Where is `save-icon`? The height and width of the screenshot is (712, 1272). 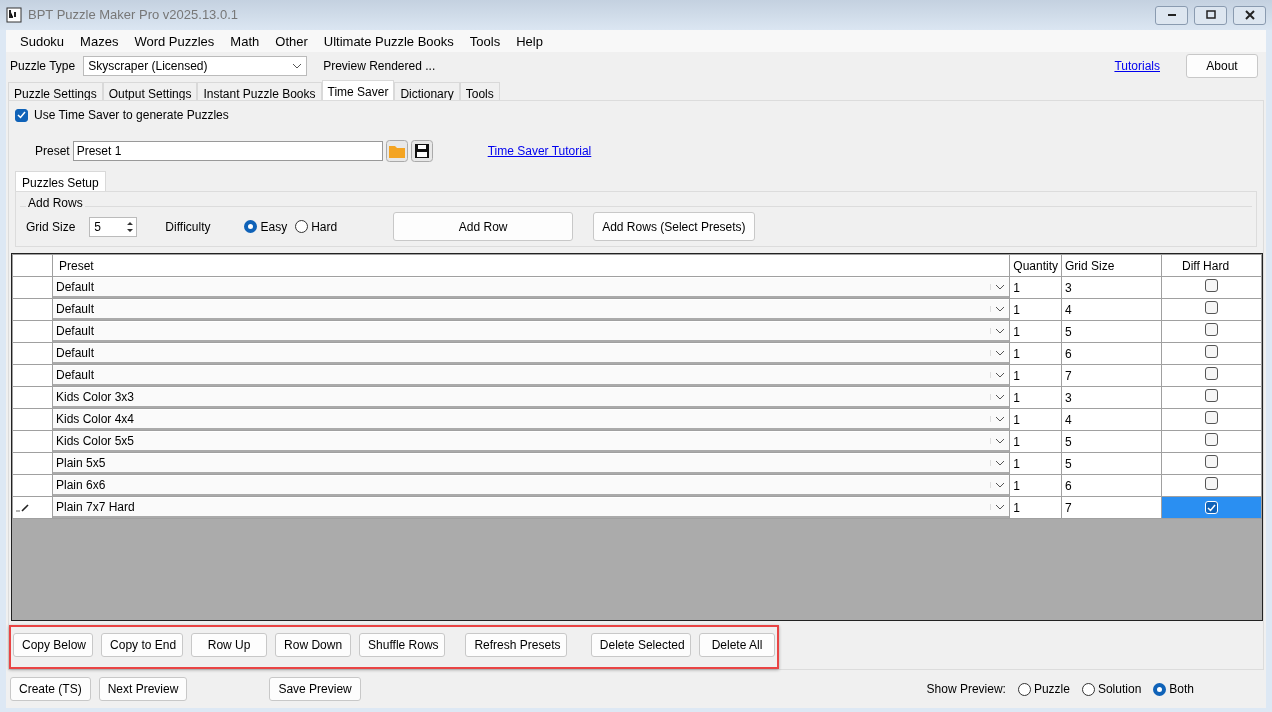
save-icon is located at coordinates (421, 151).